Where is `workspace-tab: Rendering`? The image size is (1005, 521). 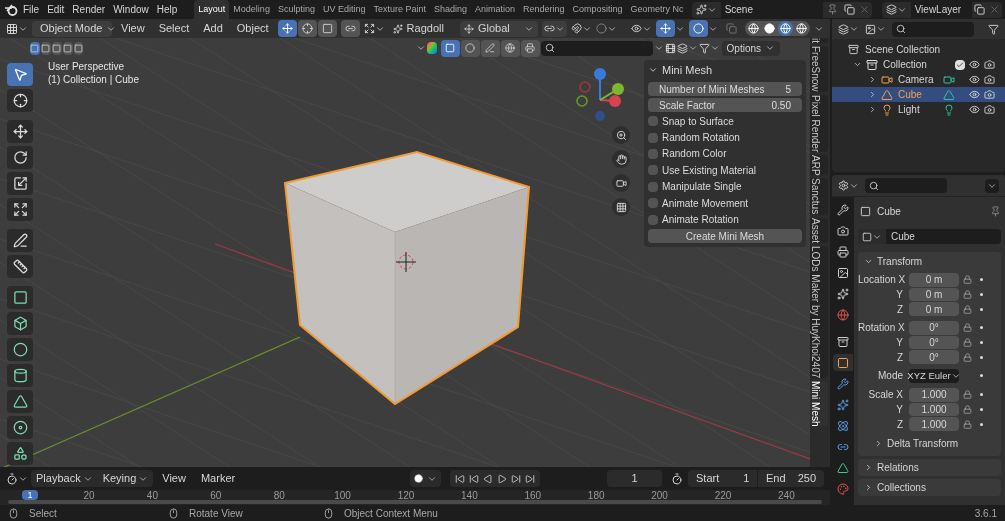
workspace-tab: Rendering is located at coordinates (544, 9).